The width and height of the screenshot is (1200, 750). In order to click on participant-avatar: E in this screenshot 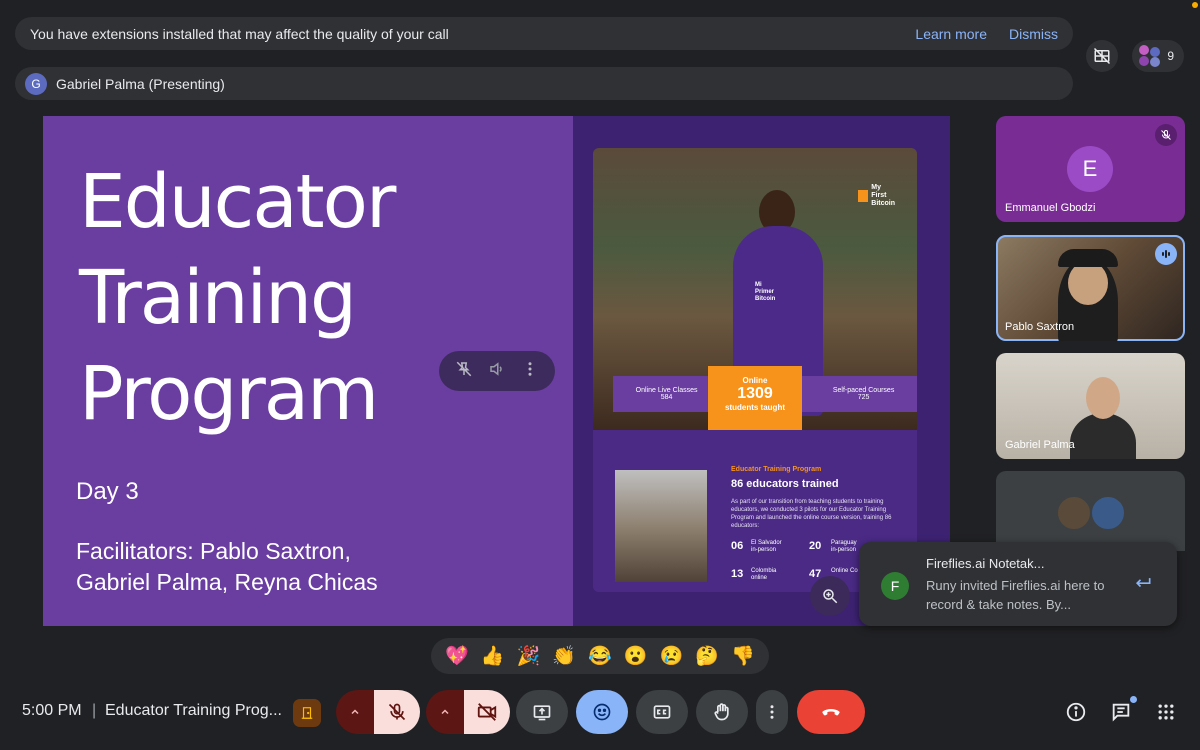, I will do `click(1090, 169)`.